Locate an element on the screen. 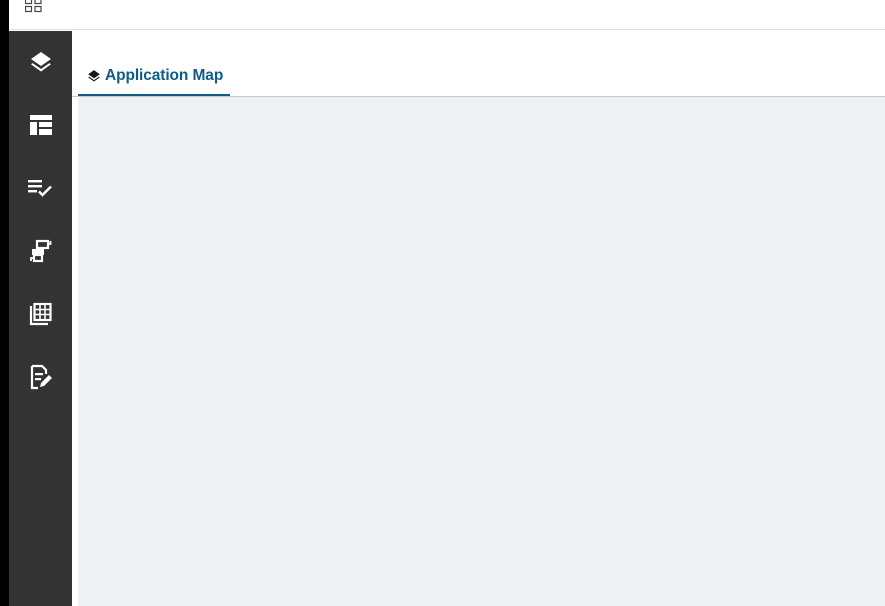 The width and height of the screenshot is (885, 606). edit-document-icon is located at coordinates (41, 377).